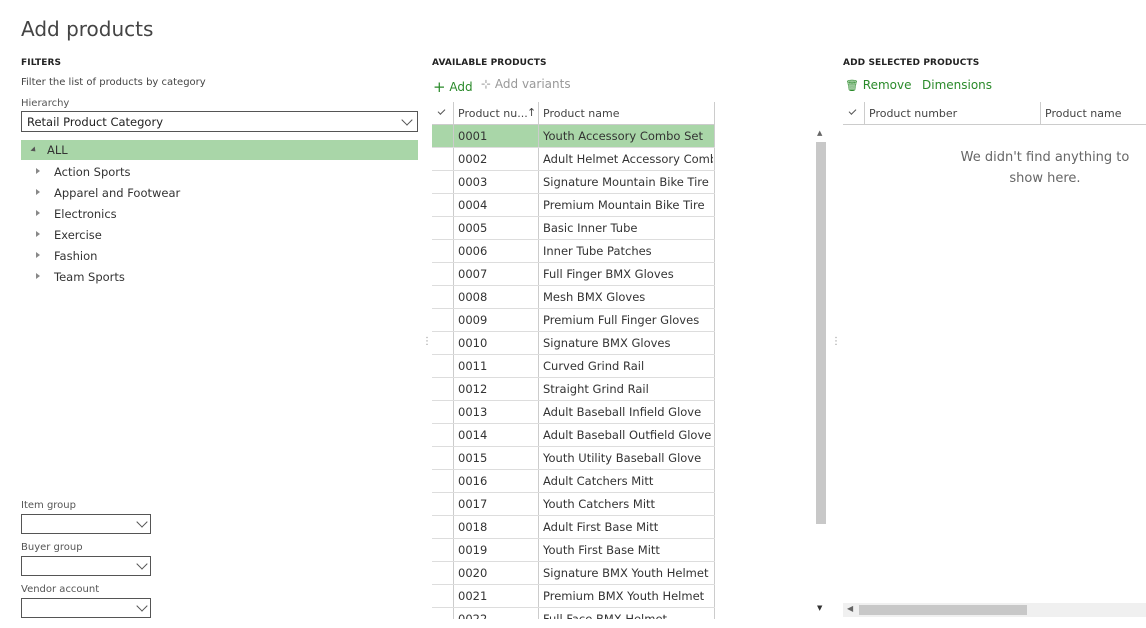 The width and height of the screenshot is (1146, 628). I want to click on table-row: 0010 Signature BMX Gloves, so click(573, 343).